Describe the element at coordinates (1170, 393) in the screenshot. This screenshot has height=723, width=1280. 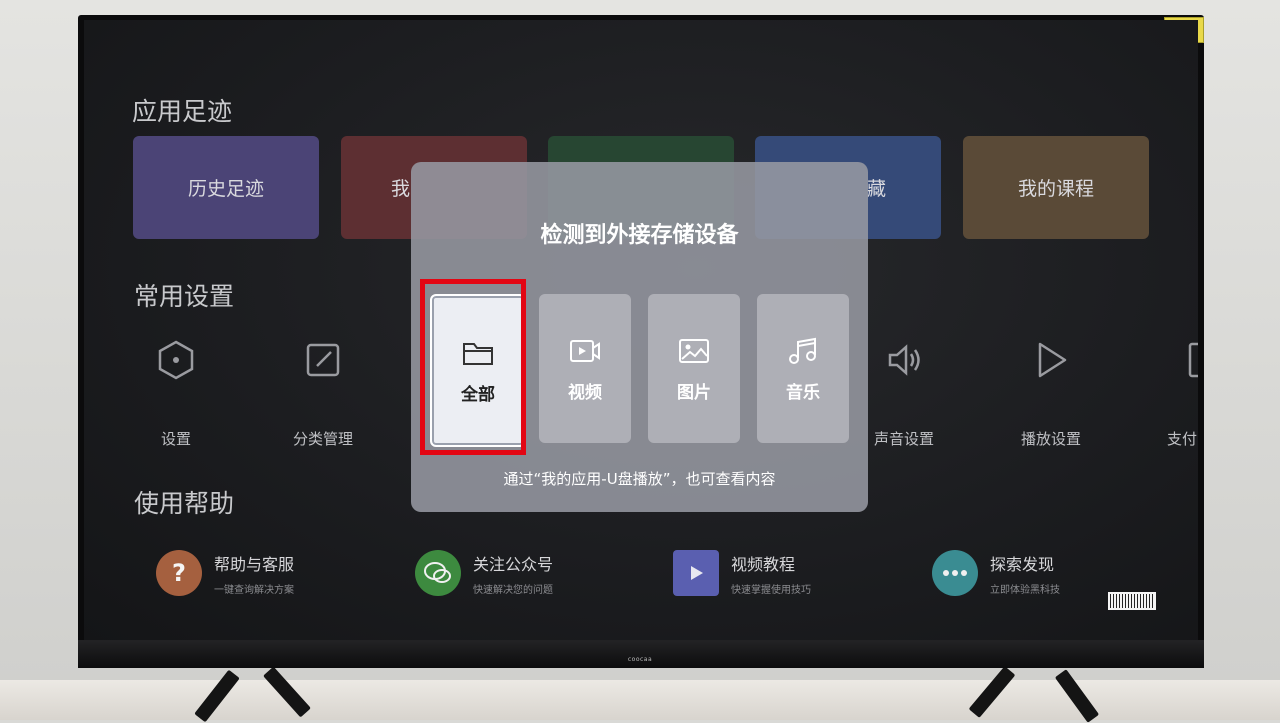
I see `setting-item-payment: 支付` at that location.